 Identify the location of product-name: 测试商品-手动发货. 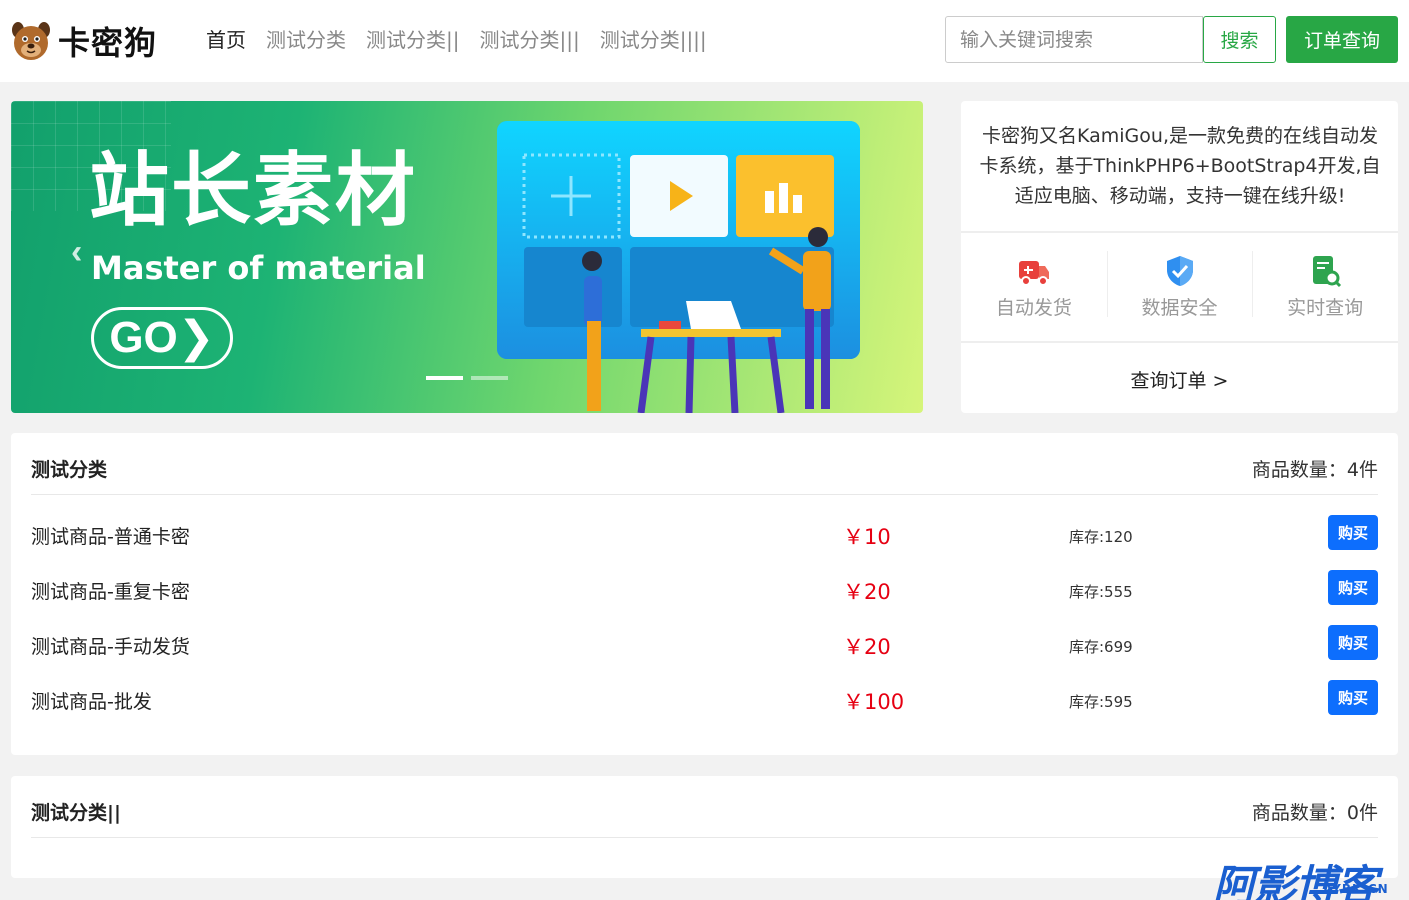
(110, 645).